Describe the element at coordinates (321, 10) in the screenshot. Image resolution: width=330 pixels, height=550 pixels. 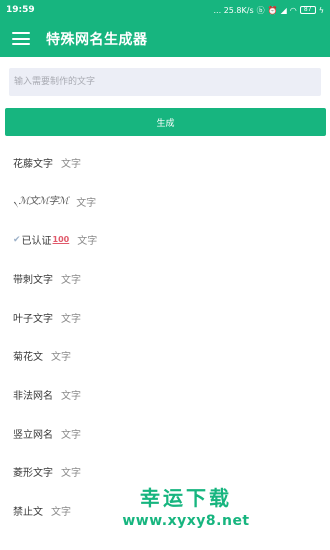
I see `charging-icon: ϟ` at that location.